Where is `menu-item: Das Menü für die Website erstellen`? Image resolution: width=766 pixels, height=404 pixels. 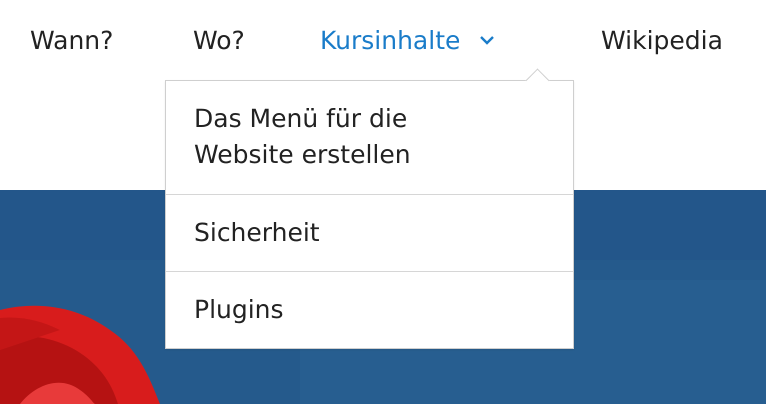 menu-item: Das Menü für die Website erstellen is located at coordinates (369, 137).